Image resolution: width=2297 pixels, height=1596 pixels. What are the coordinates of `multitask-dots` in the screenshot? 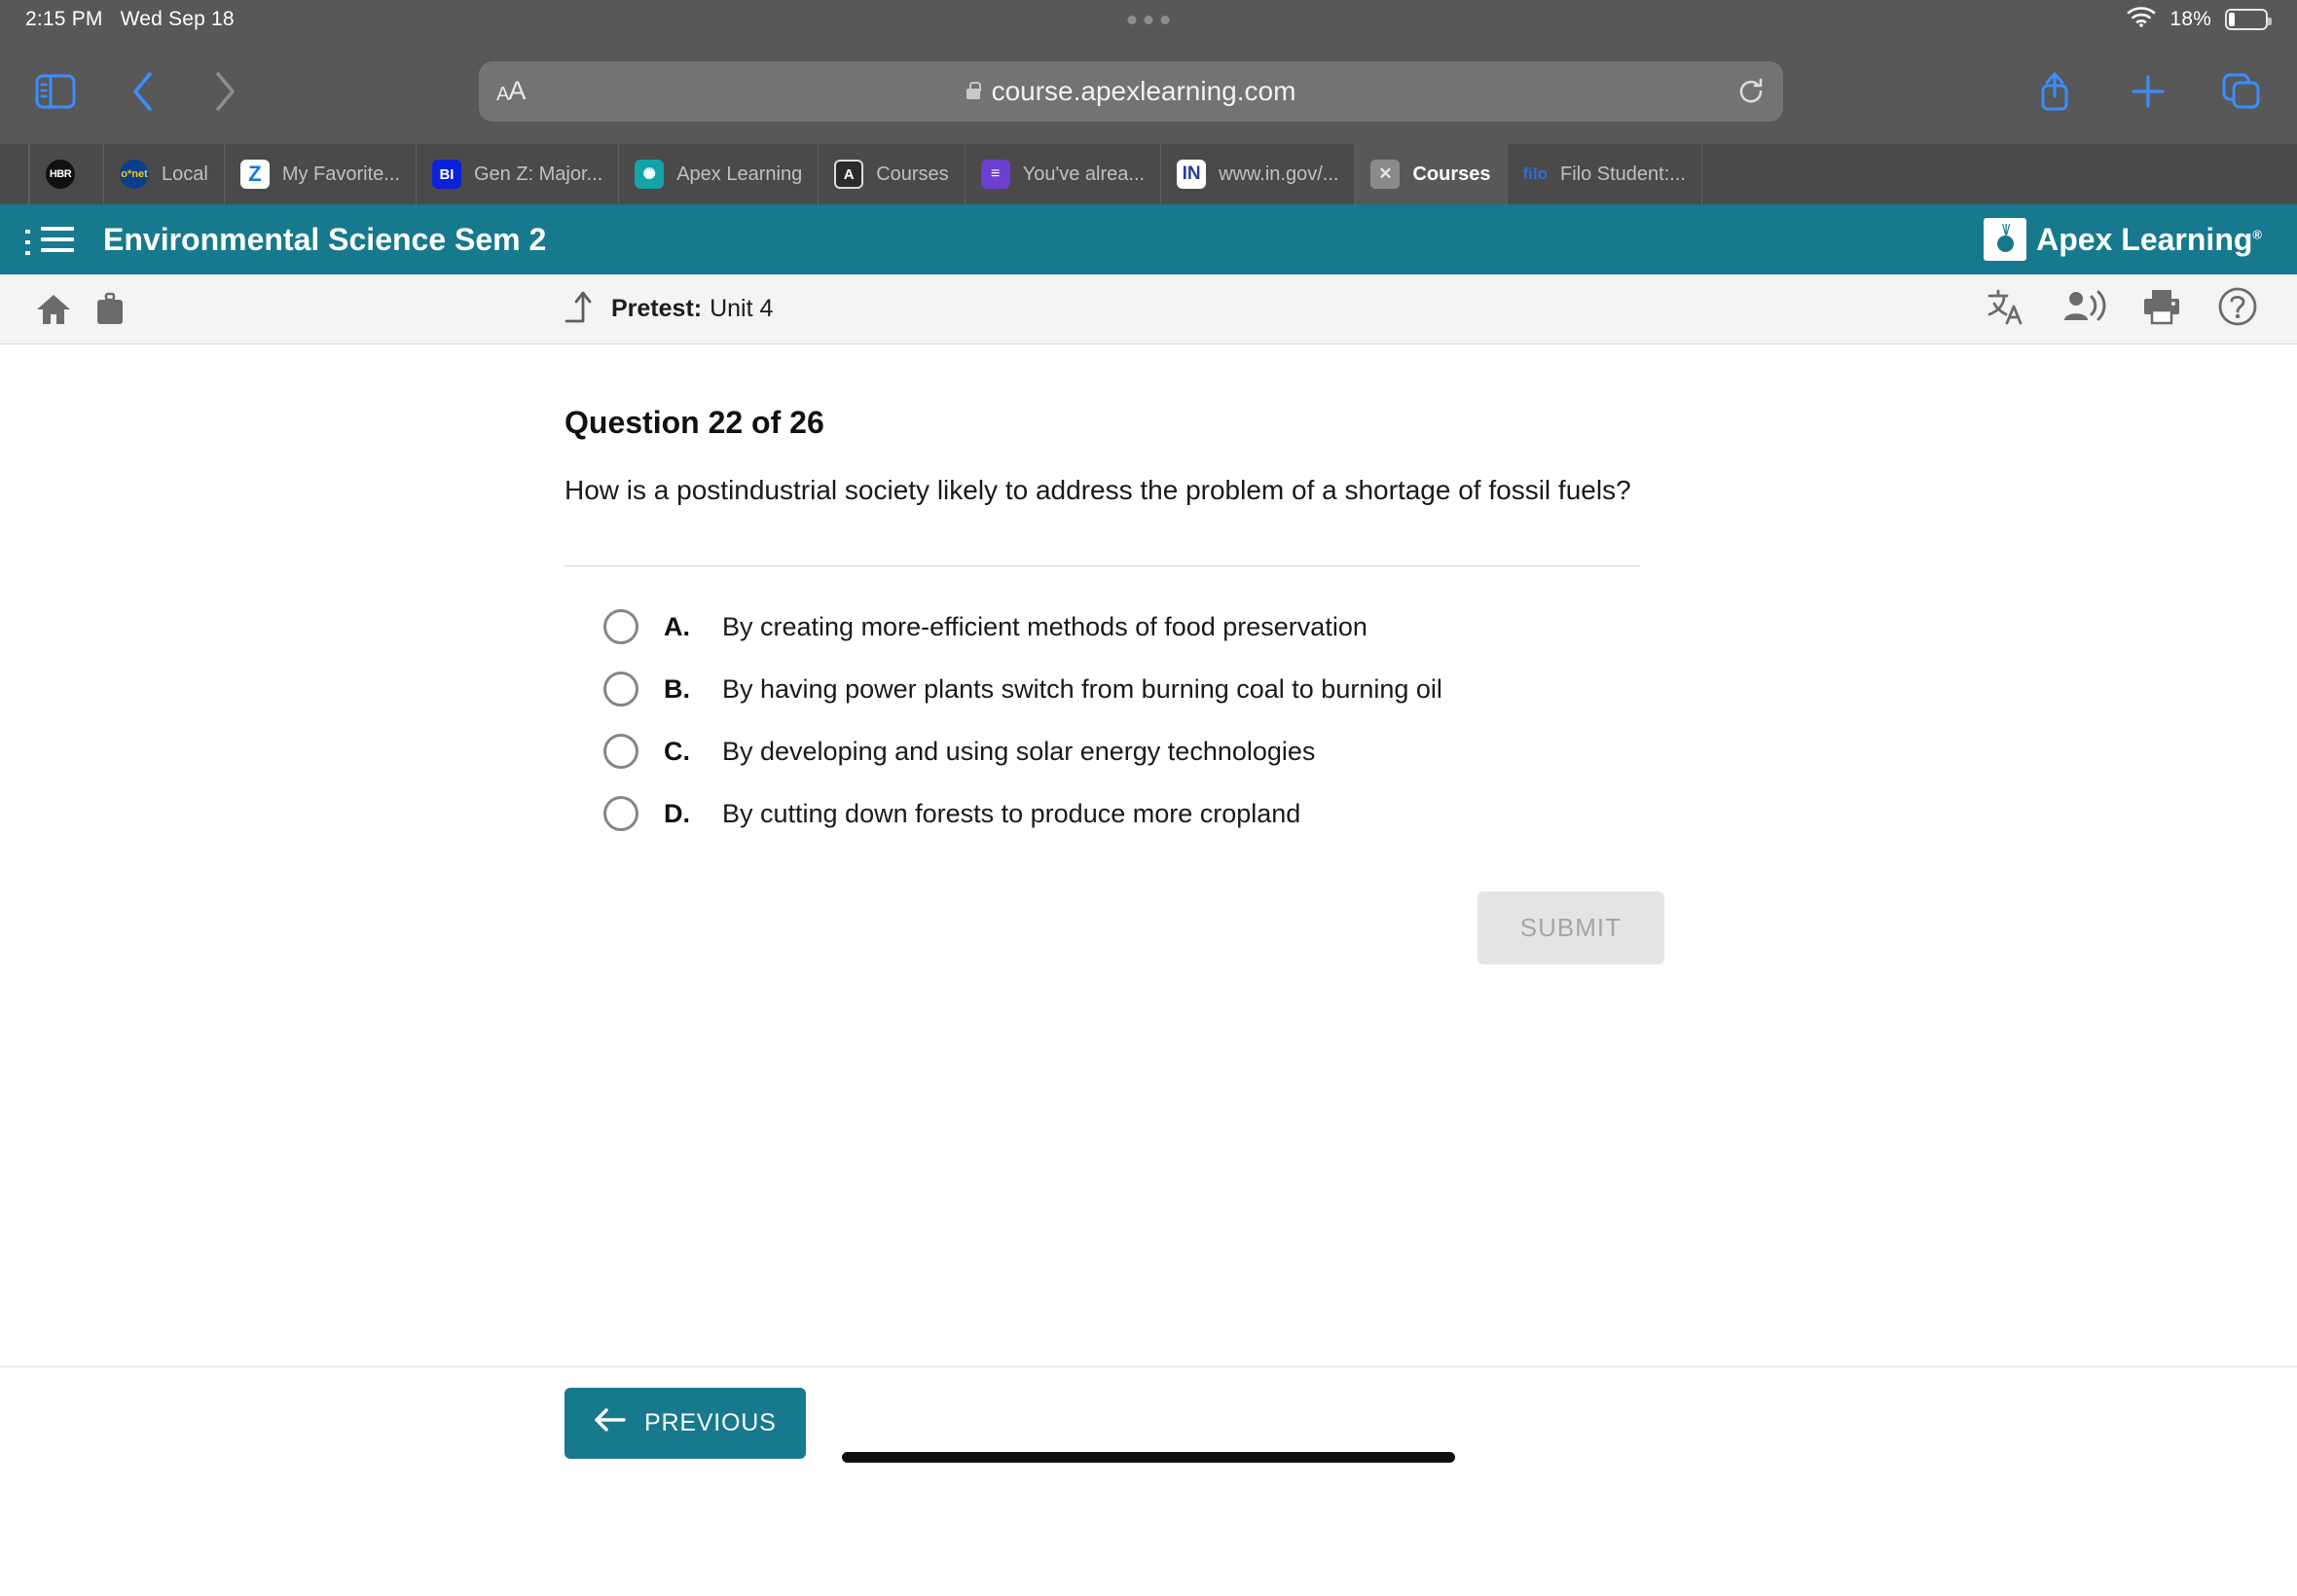 It's located at (1148, 19).